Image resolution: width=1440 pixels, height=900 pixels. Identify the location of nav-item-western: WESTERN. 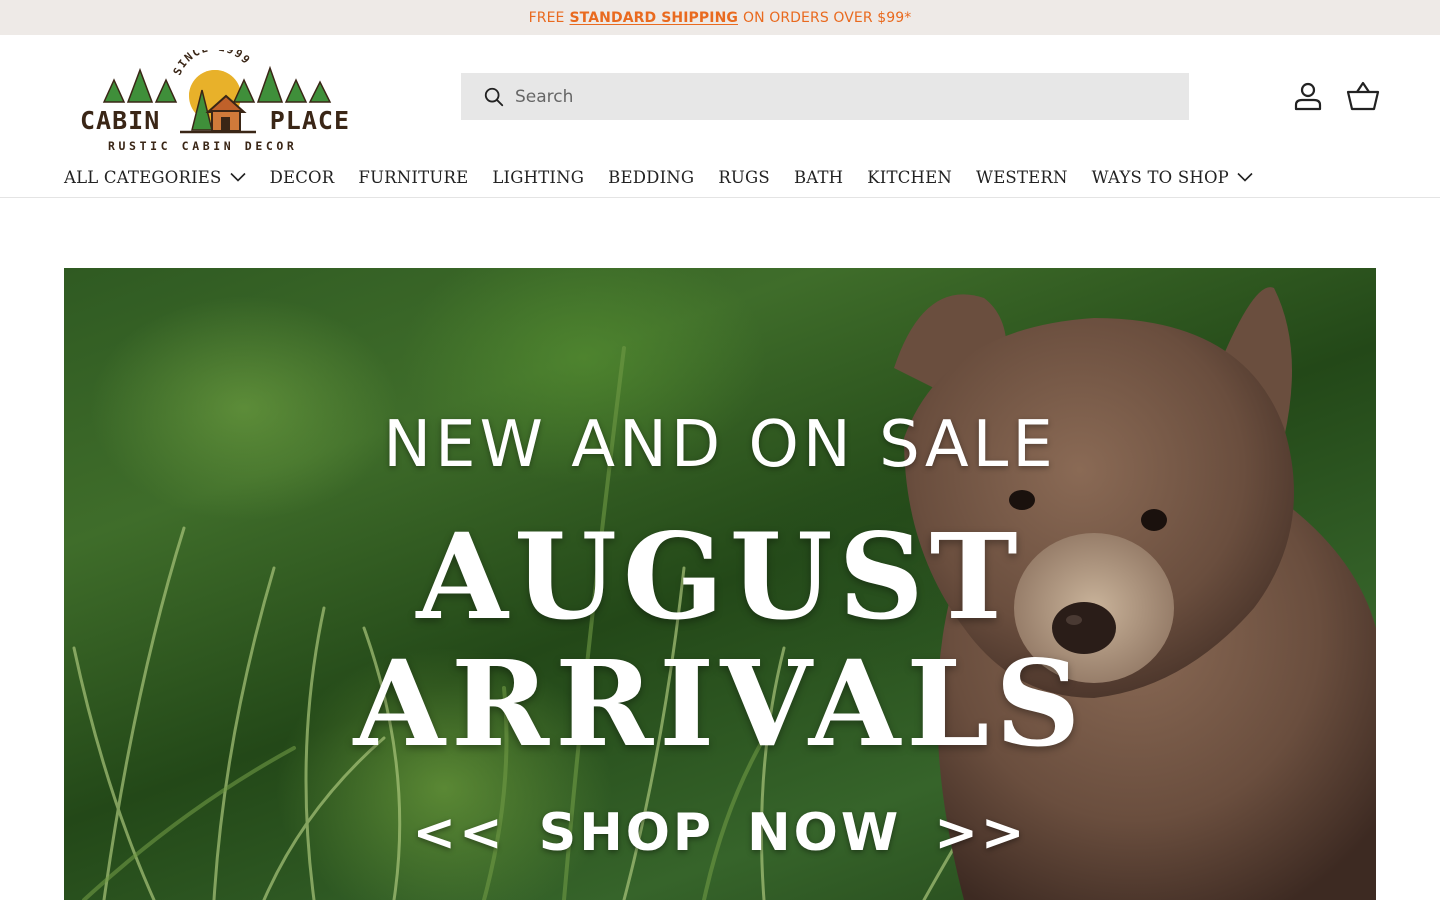
(1022, 177).